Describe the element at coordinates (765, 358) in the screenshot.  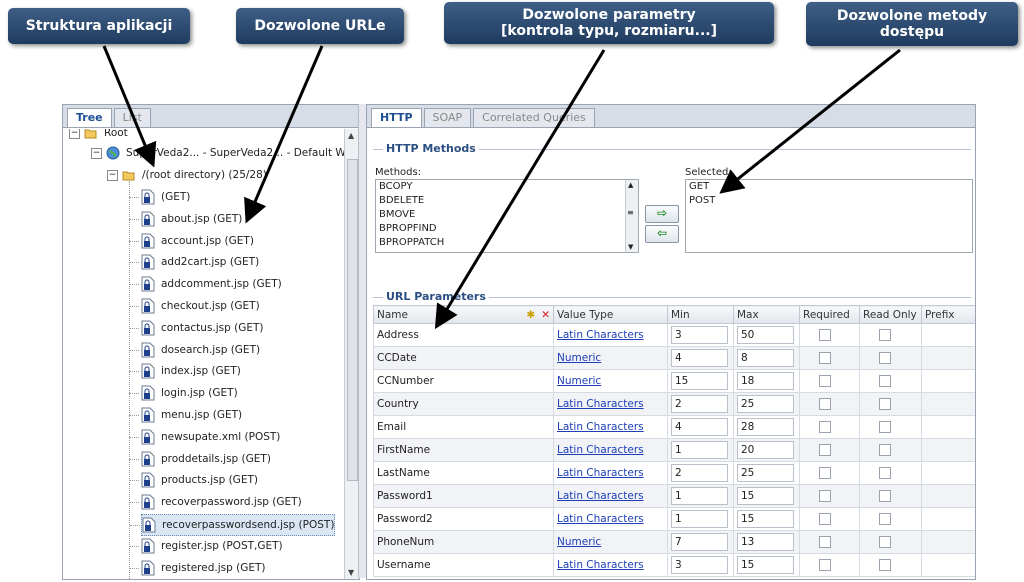
I see `max-length-input: 8` at that location.